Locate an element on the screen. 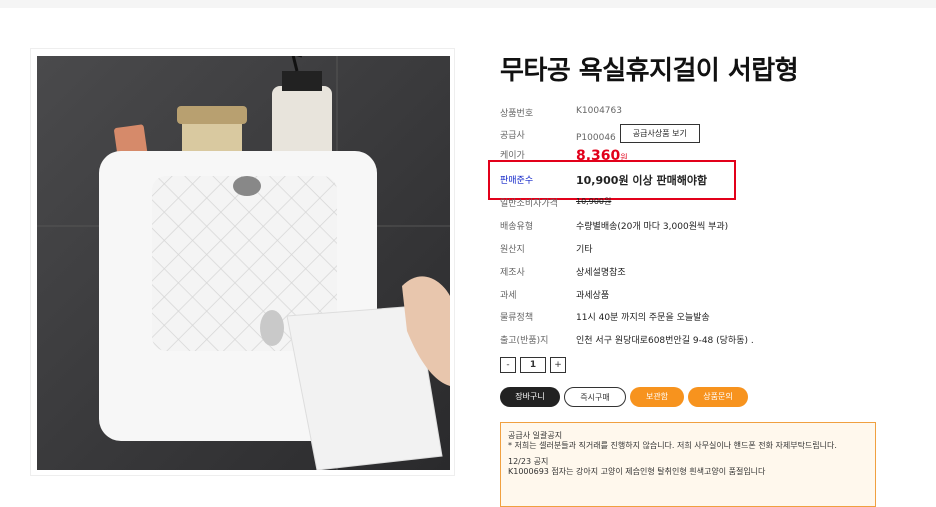 The height and width of the screenshot is (507, 936). origin-value: 기타 is located at coordinates (584, 250).